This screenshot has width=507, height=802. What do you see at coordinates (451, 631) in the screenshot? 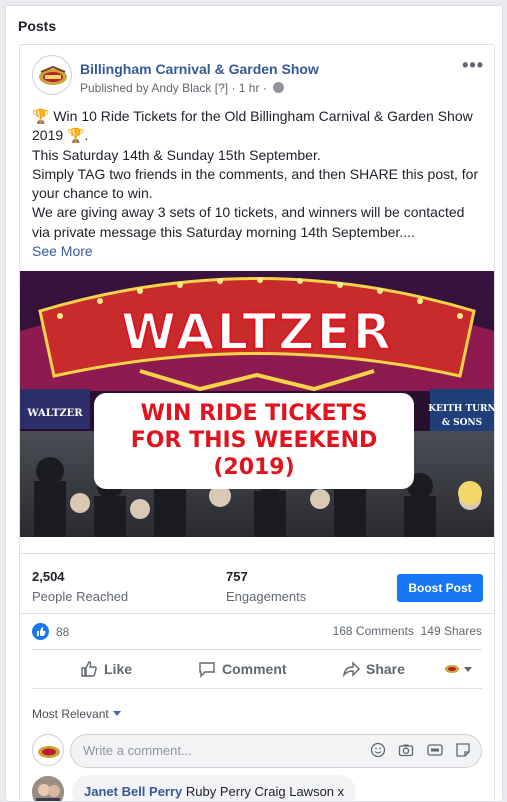
I see `shares-count: 149 Shares` at bounding box center [451, 631].